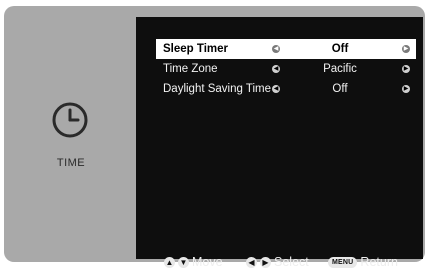 This screenshot has height=273, width=439. Describe the element at coordinates (286, 69) in the screenshot. I see `menu-item-time-zone: Time Zone ◀ Pacific ▶` at that location.